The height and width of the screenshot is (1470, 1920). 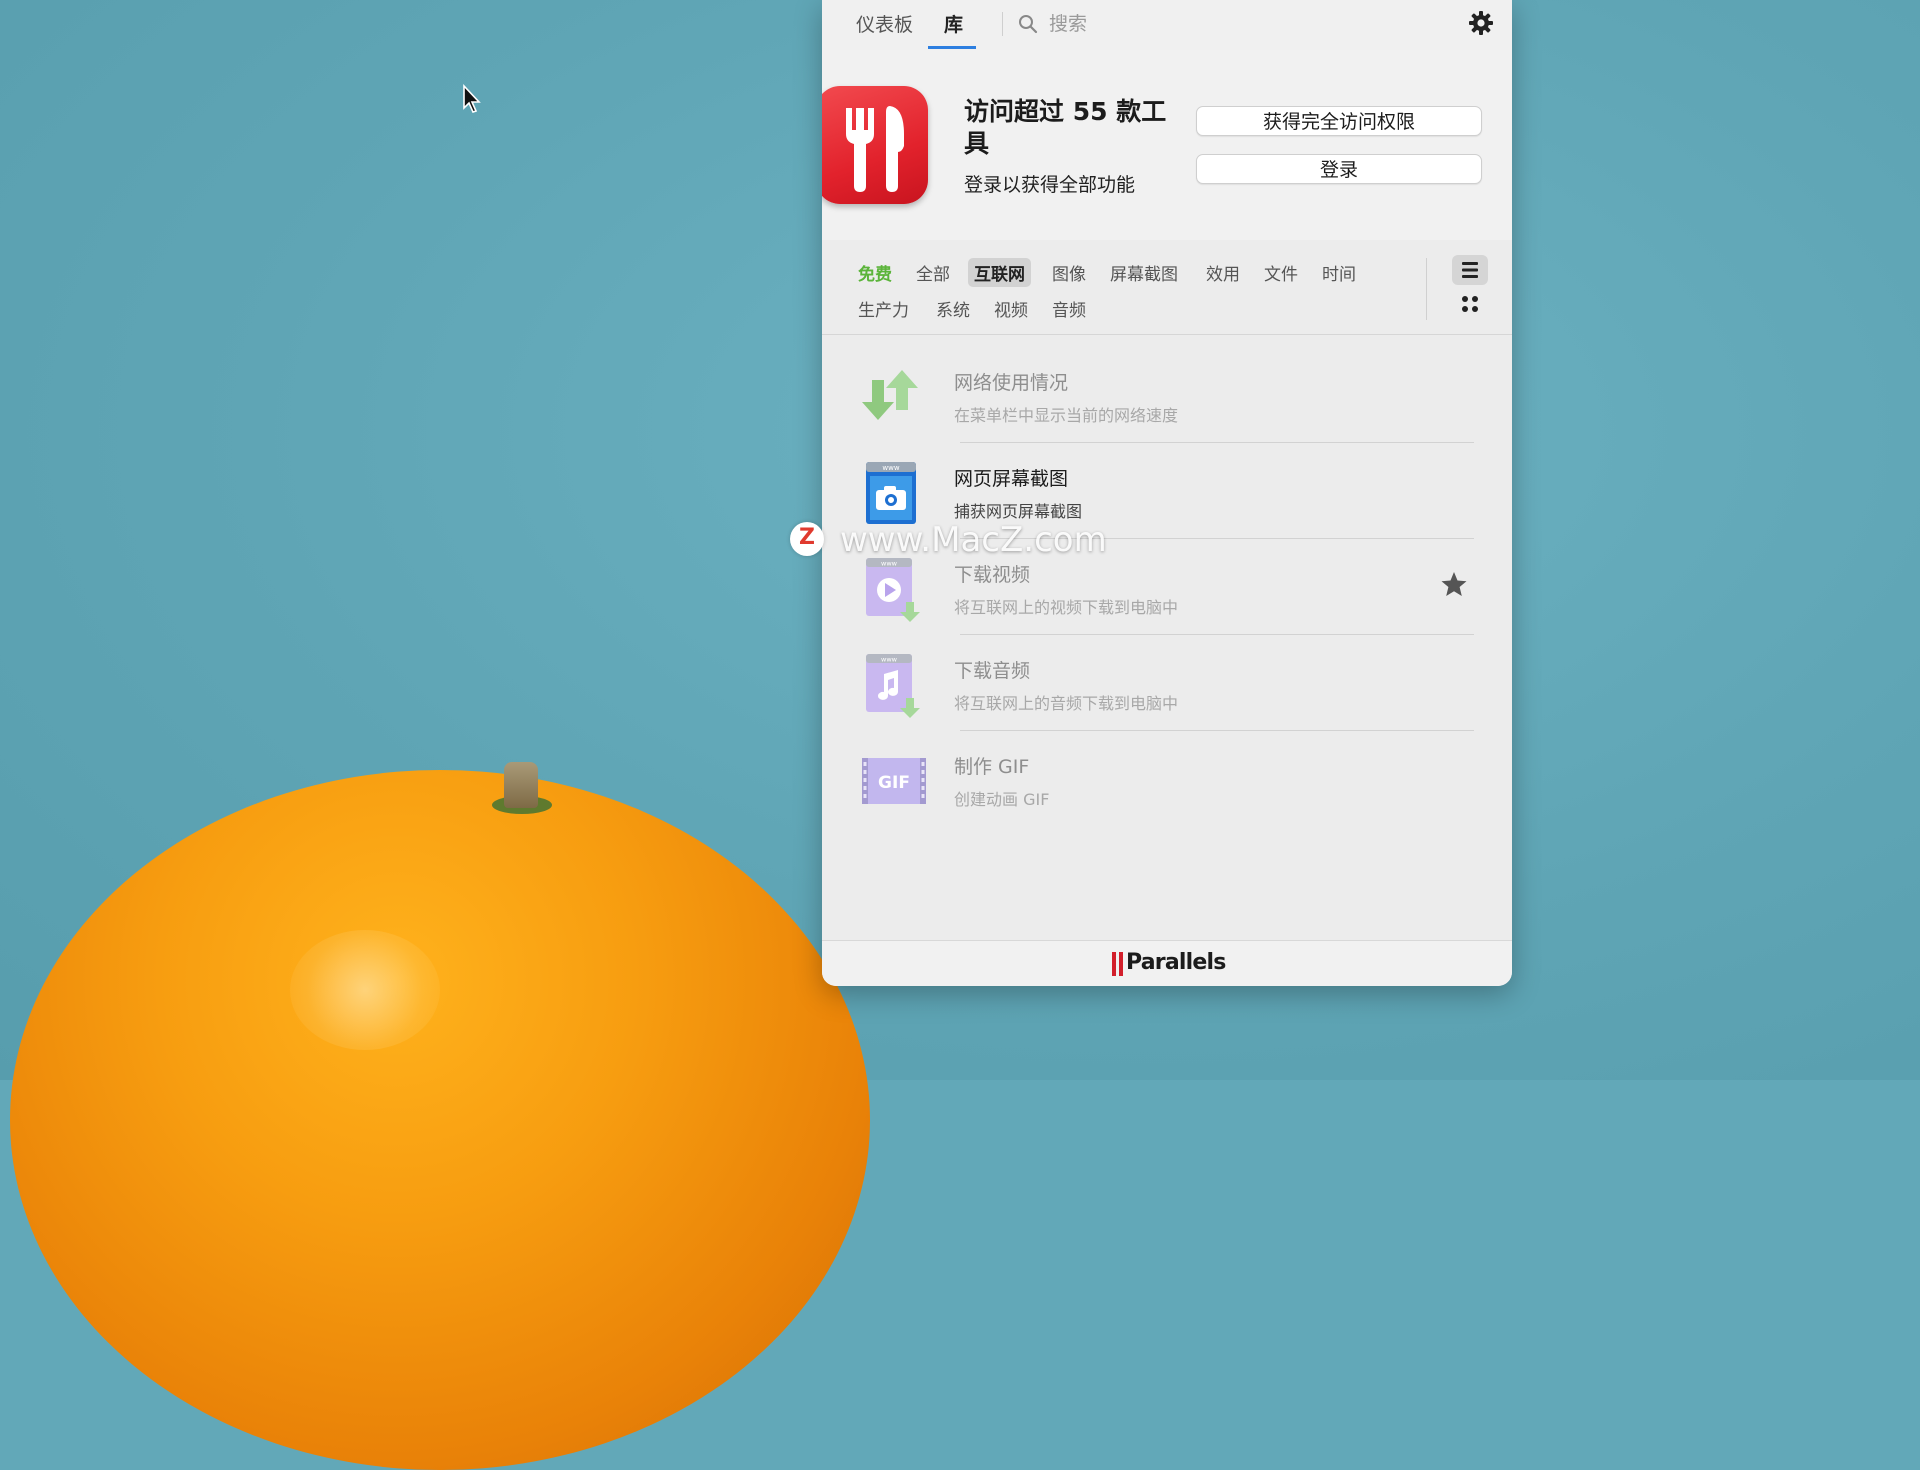 I want to click on tool-title: 下载视频, so click(x=992, y=575).